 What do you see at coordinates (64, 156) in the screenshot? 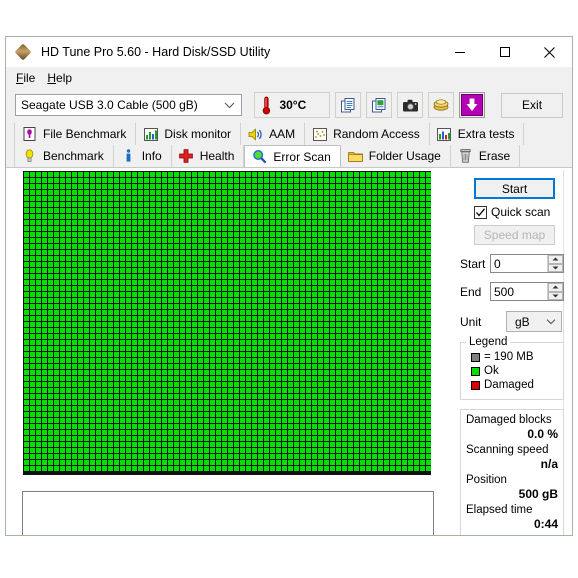
I see `tab-benchmark: Benchmark` at bounding box center [64, 156].